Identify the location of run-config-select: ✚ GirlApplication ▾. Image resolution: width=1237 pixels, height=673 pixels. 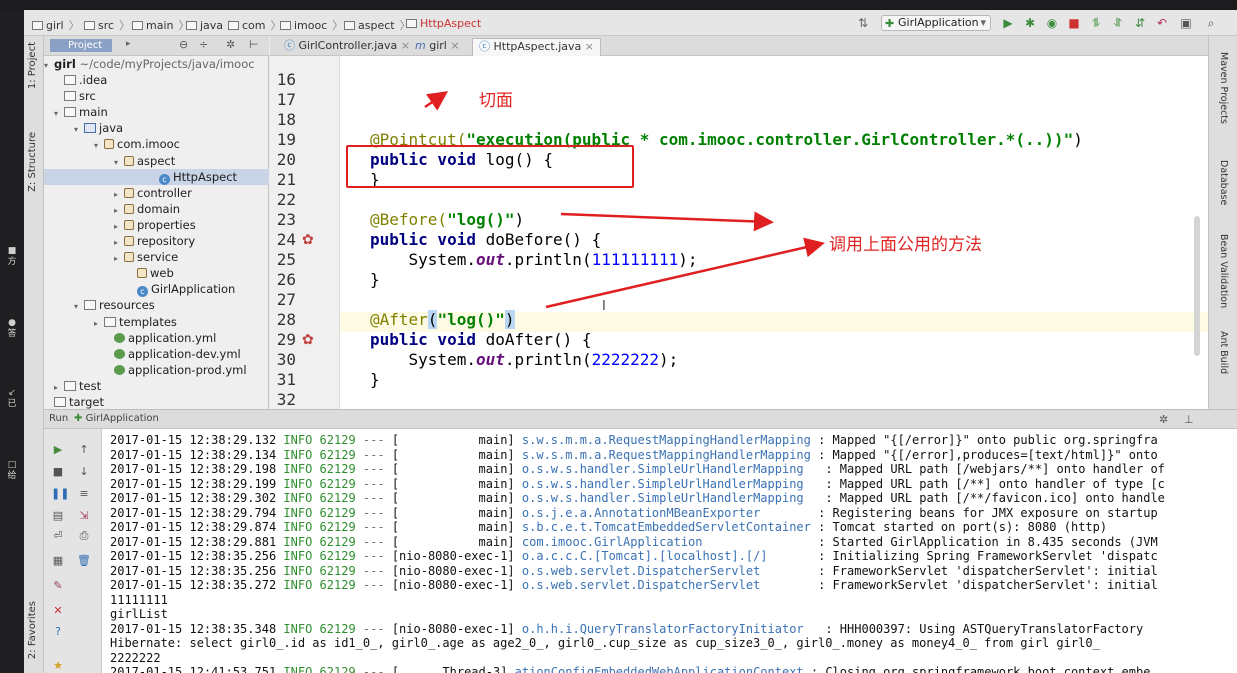
(936, 23).